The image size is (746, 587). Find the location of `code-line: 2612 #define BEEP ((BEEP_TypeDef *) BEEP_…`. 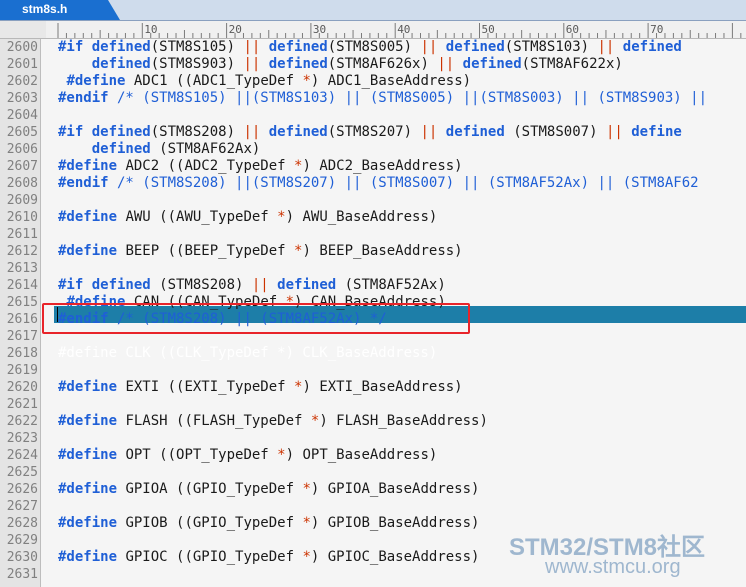

code-line: 2612 #define BEEP ((BEEP_TypeDef *) BEEP_… is located at coordinates (373, 251).